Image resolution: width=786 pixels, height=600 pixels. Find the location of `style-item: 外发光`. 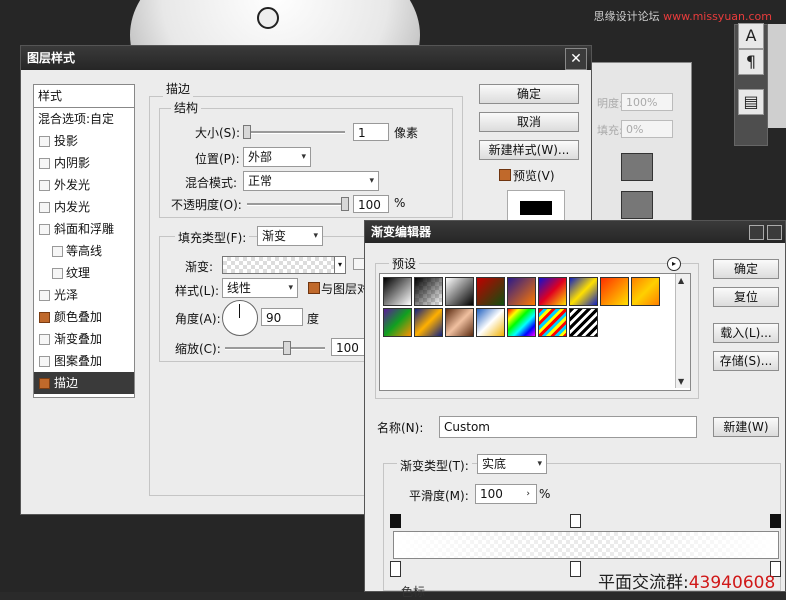

style-item: 外发光 is located at coordinates (84, 185).